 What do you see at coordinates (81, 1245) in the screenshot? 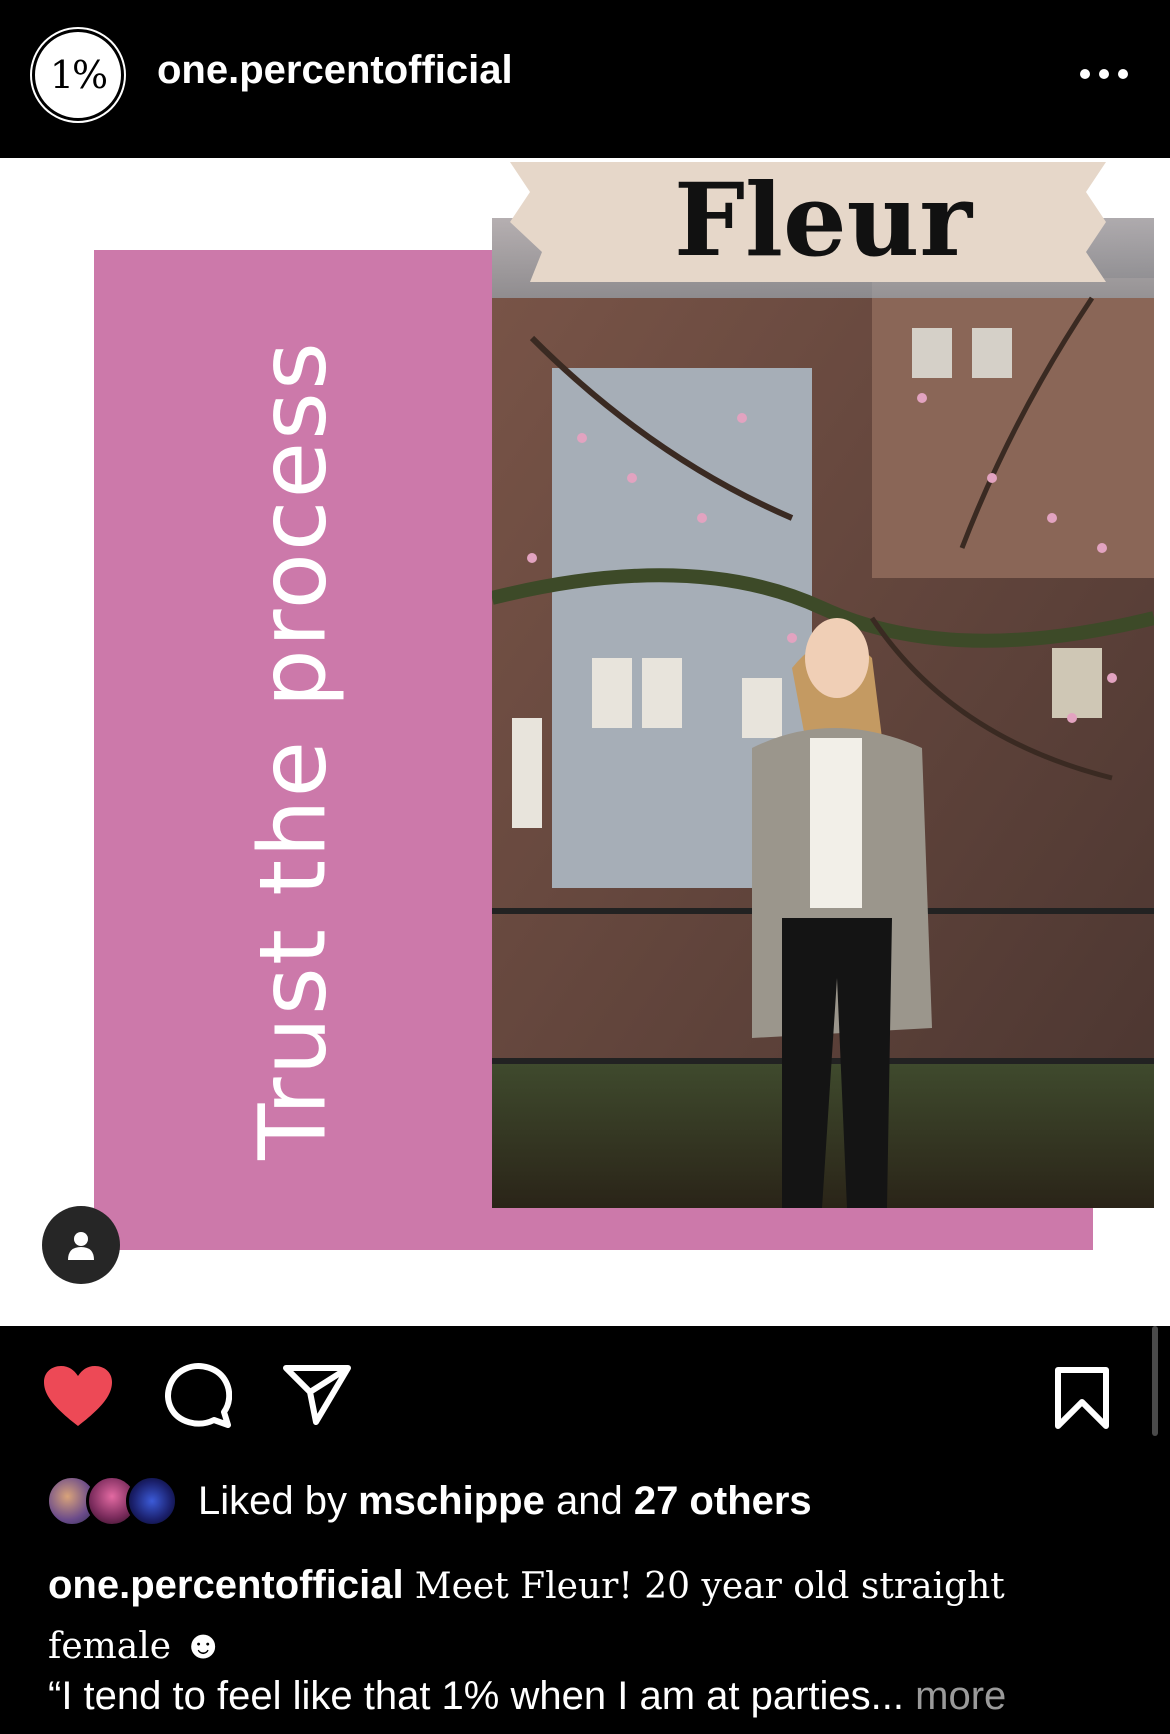
I see `tagged-people-icon` at bounding box center [81, 1245].